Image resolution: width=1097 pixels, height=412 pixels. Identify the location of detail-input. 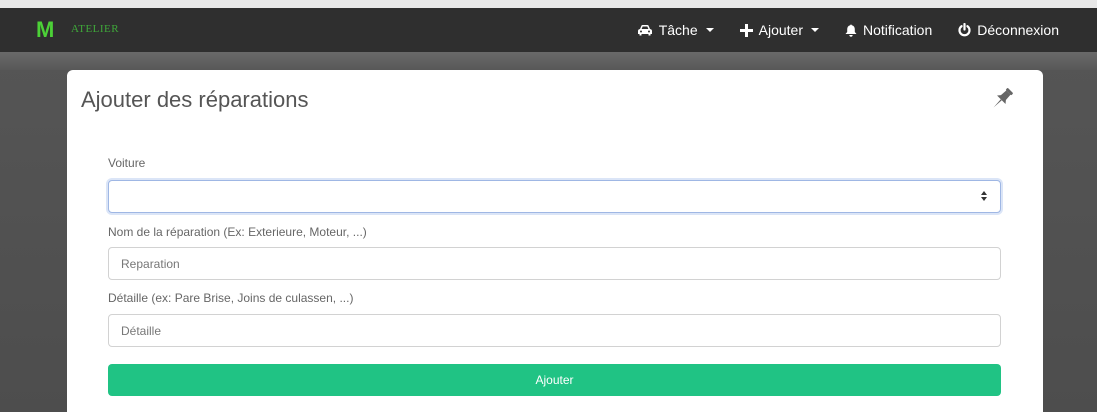
(554, 330).